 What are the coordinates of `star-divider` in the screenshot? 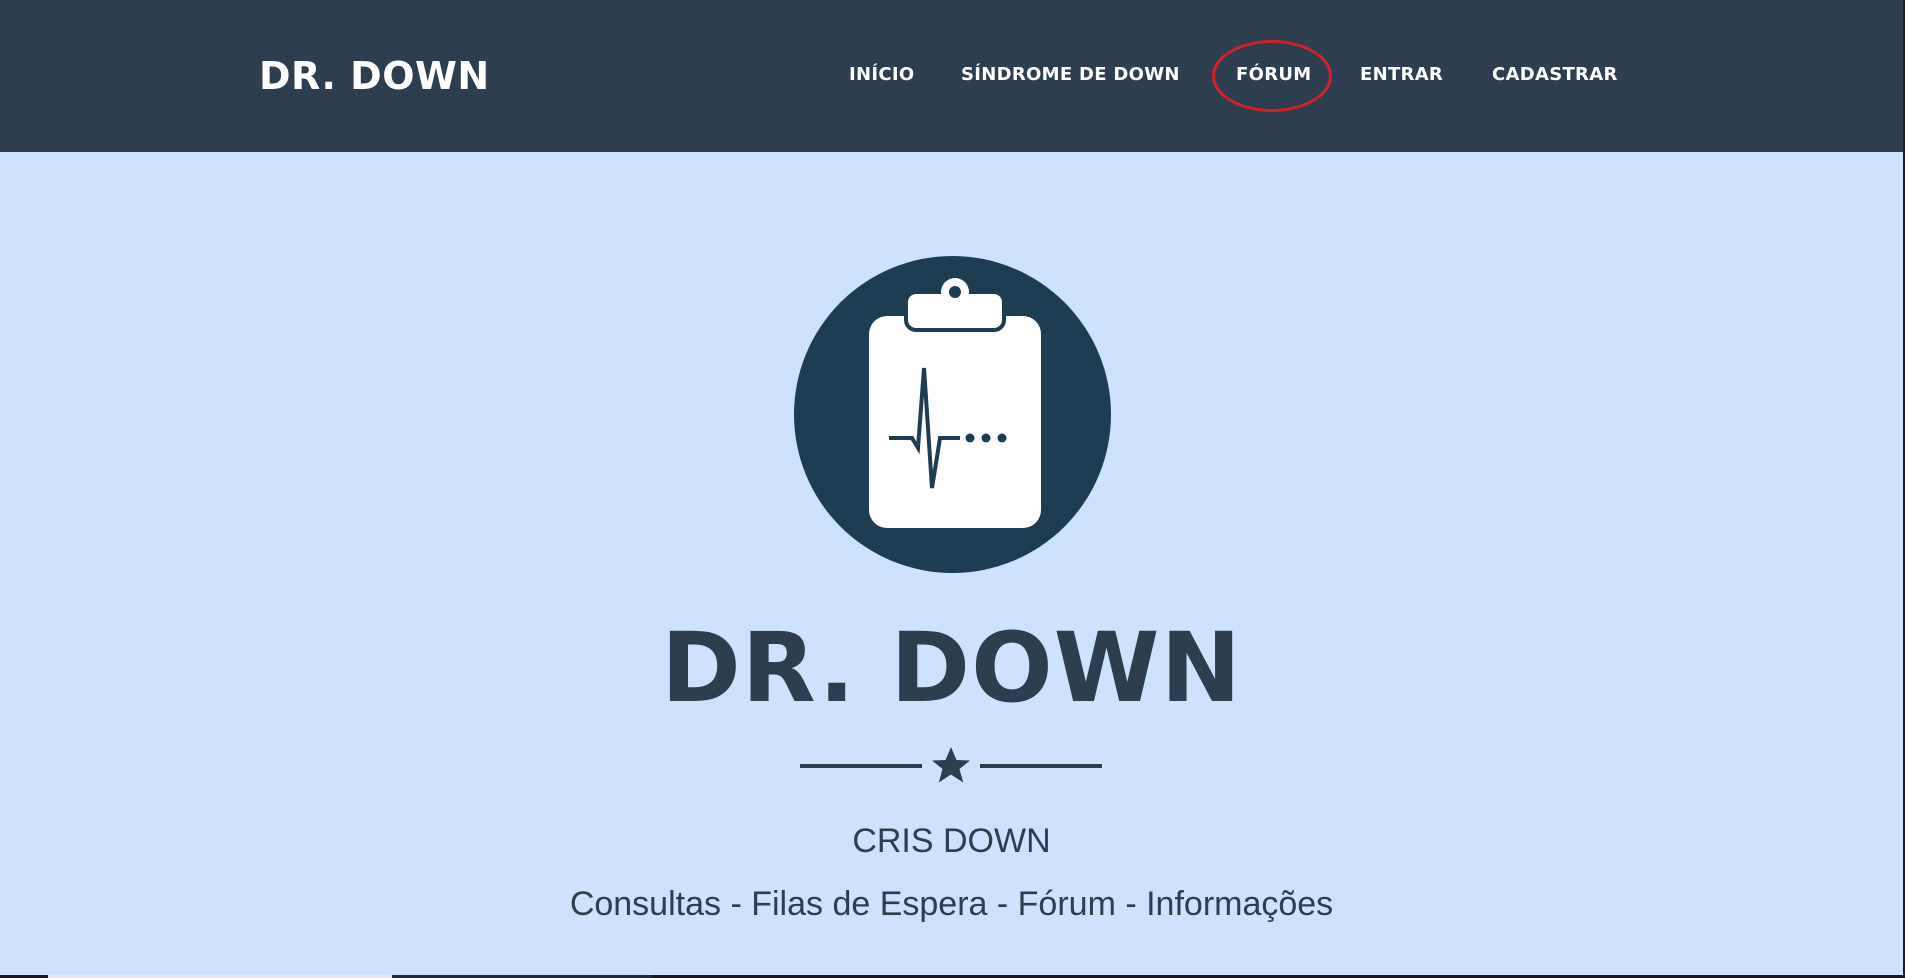 It's located at (951, 766).